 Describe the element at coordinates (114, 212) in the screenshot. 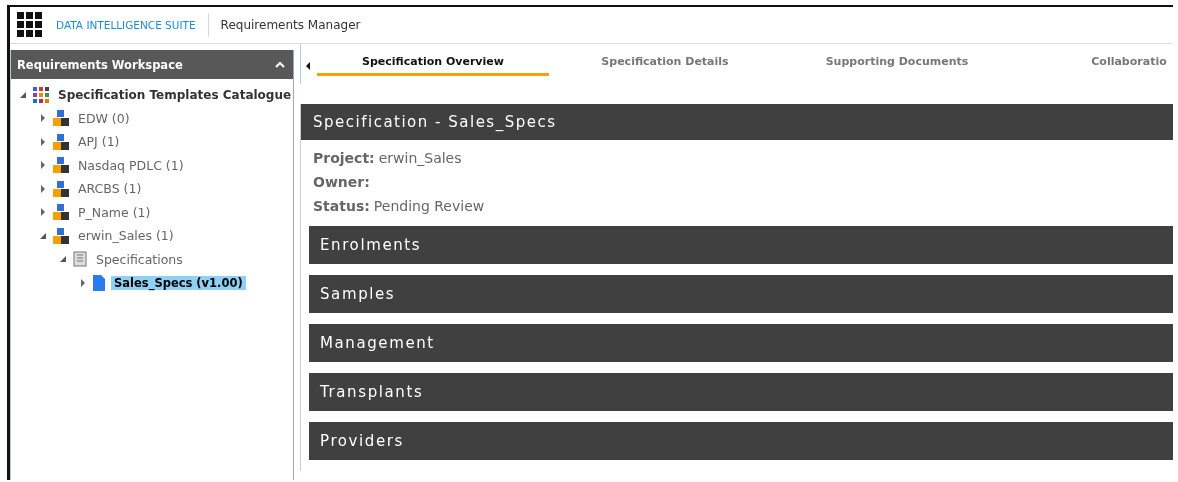

I see `tree-item: P_Name (1)` at that location.